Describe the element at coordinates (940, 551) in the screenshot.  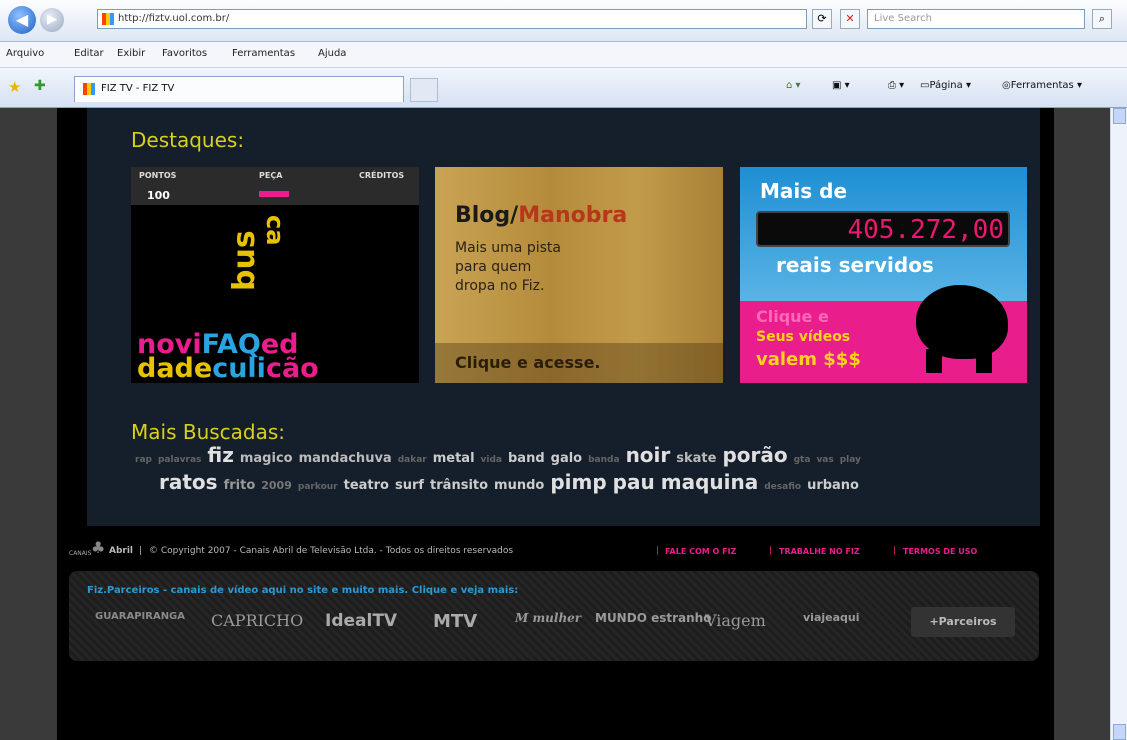
I see `termos-de-uso-link: TERMOS DE USO` at that location.